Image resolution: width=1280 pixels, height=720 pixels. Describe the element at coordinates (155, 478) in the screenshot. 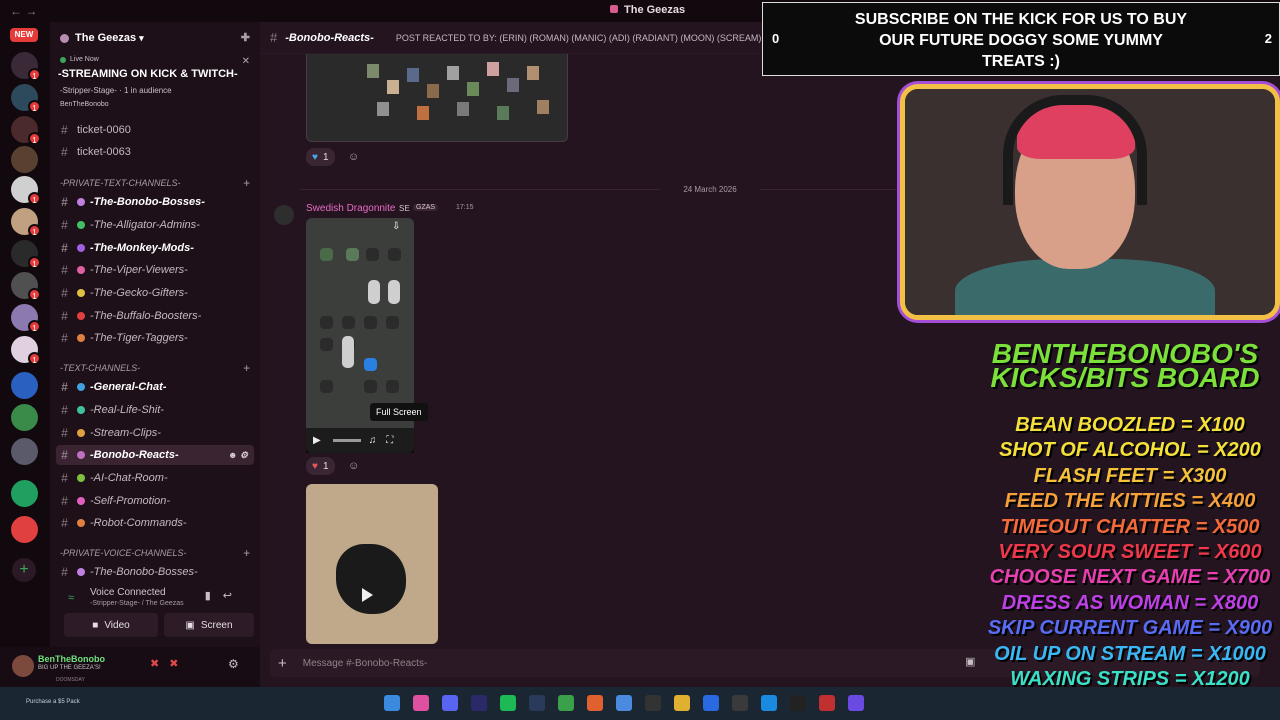

I see `channel-ai-chat-room: # -AI-Chat-Room-` at that location.